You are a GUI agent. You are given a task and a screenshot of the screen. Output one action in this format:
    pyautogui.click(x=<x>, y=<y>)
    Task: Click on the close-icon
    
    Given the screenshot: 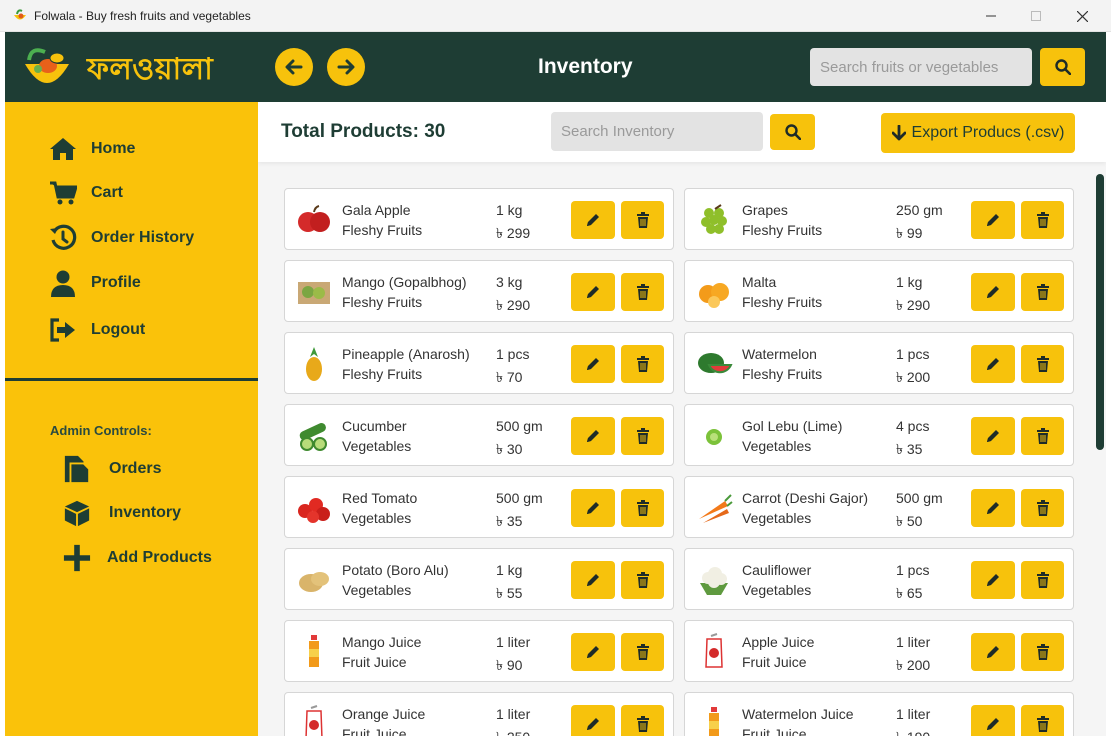 What is the action you would take?
    pyautogui.click(x=1082, y=16)
    